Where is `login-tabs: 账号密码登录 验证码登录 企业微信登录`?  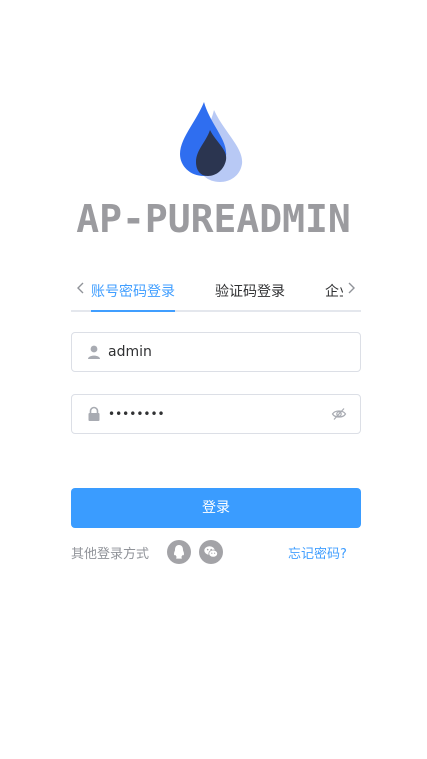 login-tabs: 账号密码登录 验证码登录 企业微信登录 is located at coordinates (216, 291).